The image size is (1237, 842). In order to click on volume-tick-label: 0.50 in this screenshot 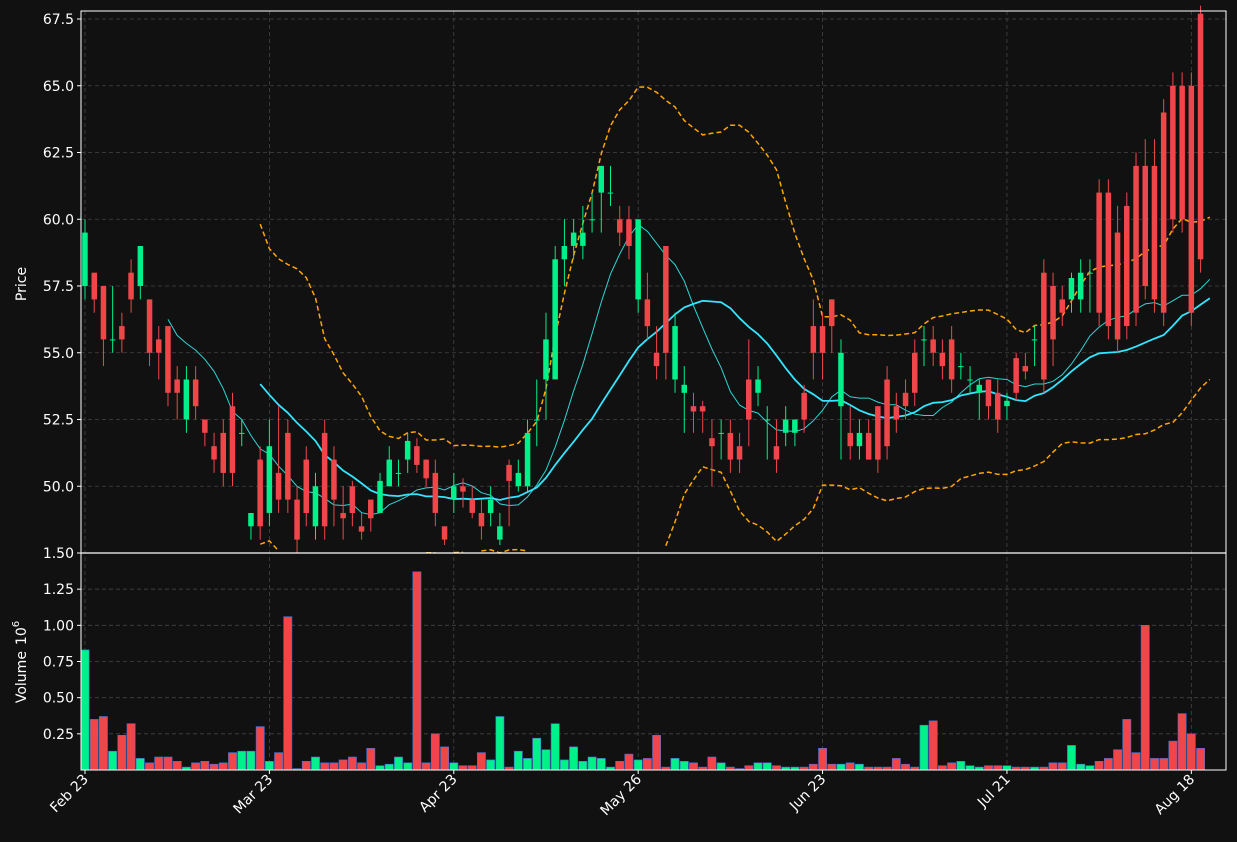, I will do `click(58, 699)`.